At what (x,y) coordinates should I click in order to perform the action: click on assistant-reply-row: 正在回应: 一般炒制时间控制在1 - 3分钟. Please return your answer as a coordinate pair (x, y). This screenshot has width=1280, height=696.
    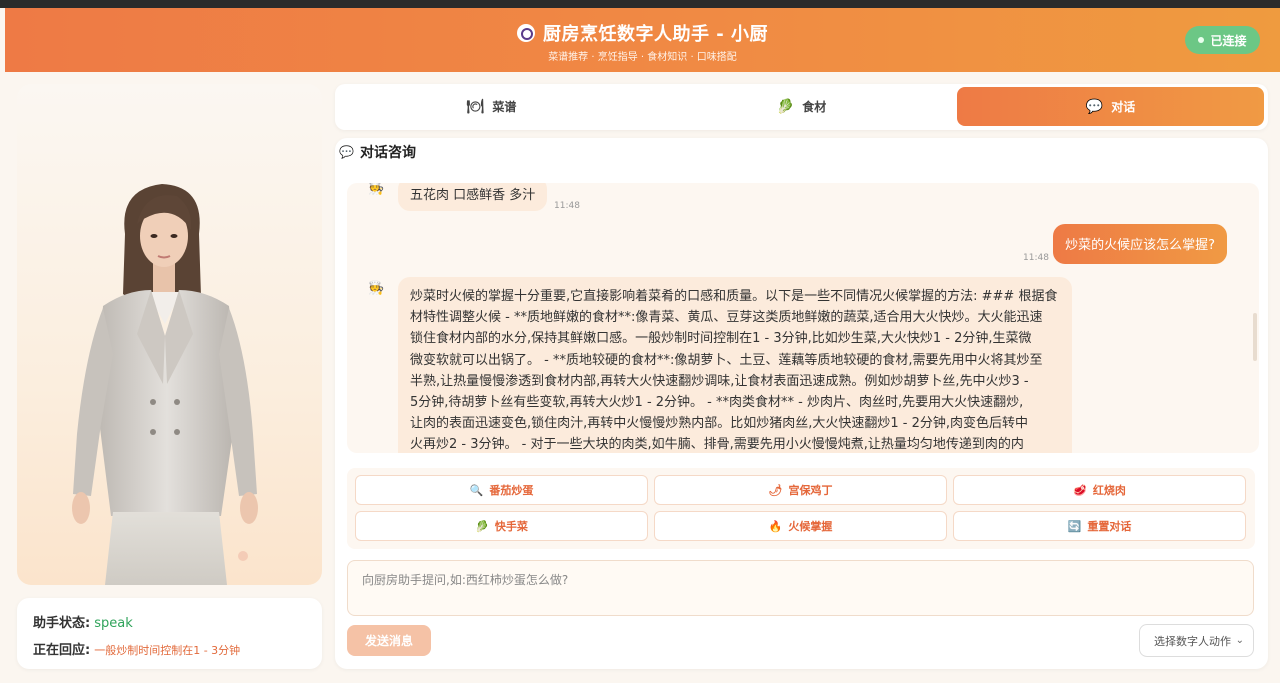
    Looking at the image, I should click on (136, 648).